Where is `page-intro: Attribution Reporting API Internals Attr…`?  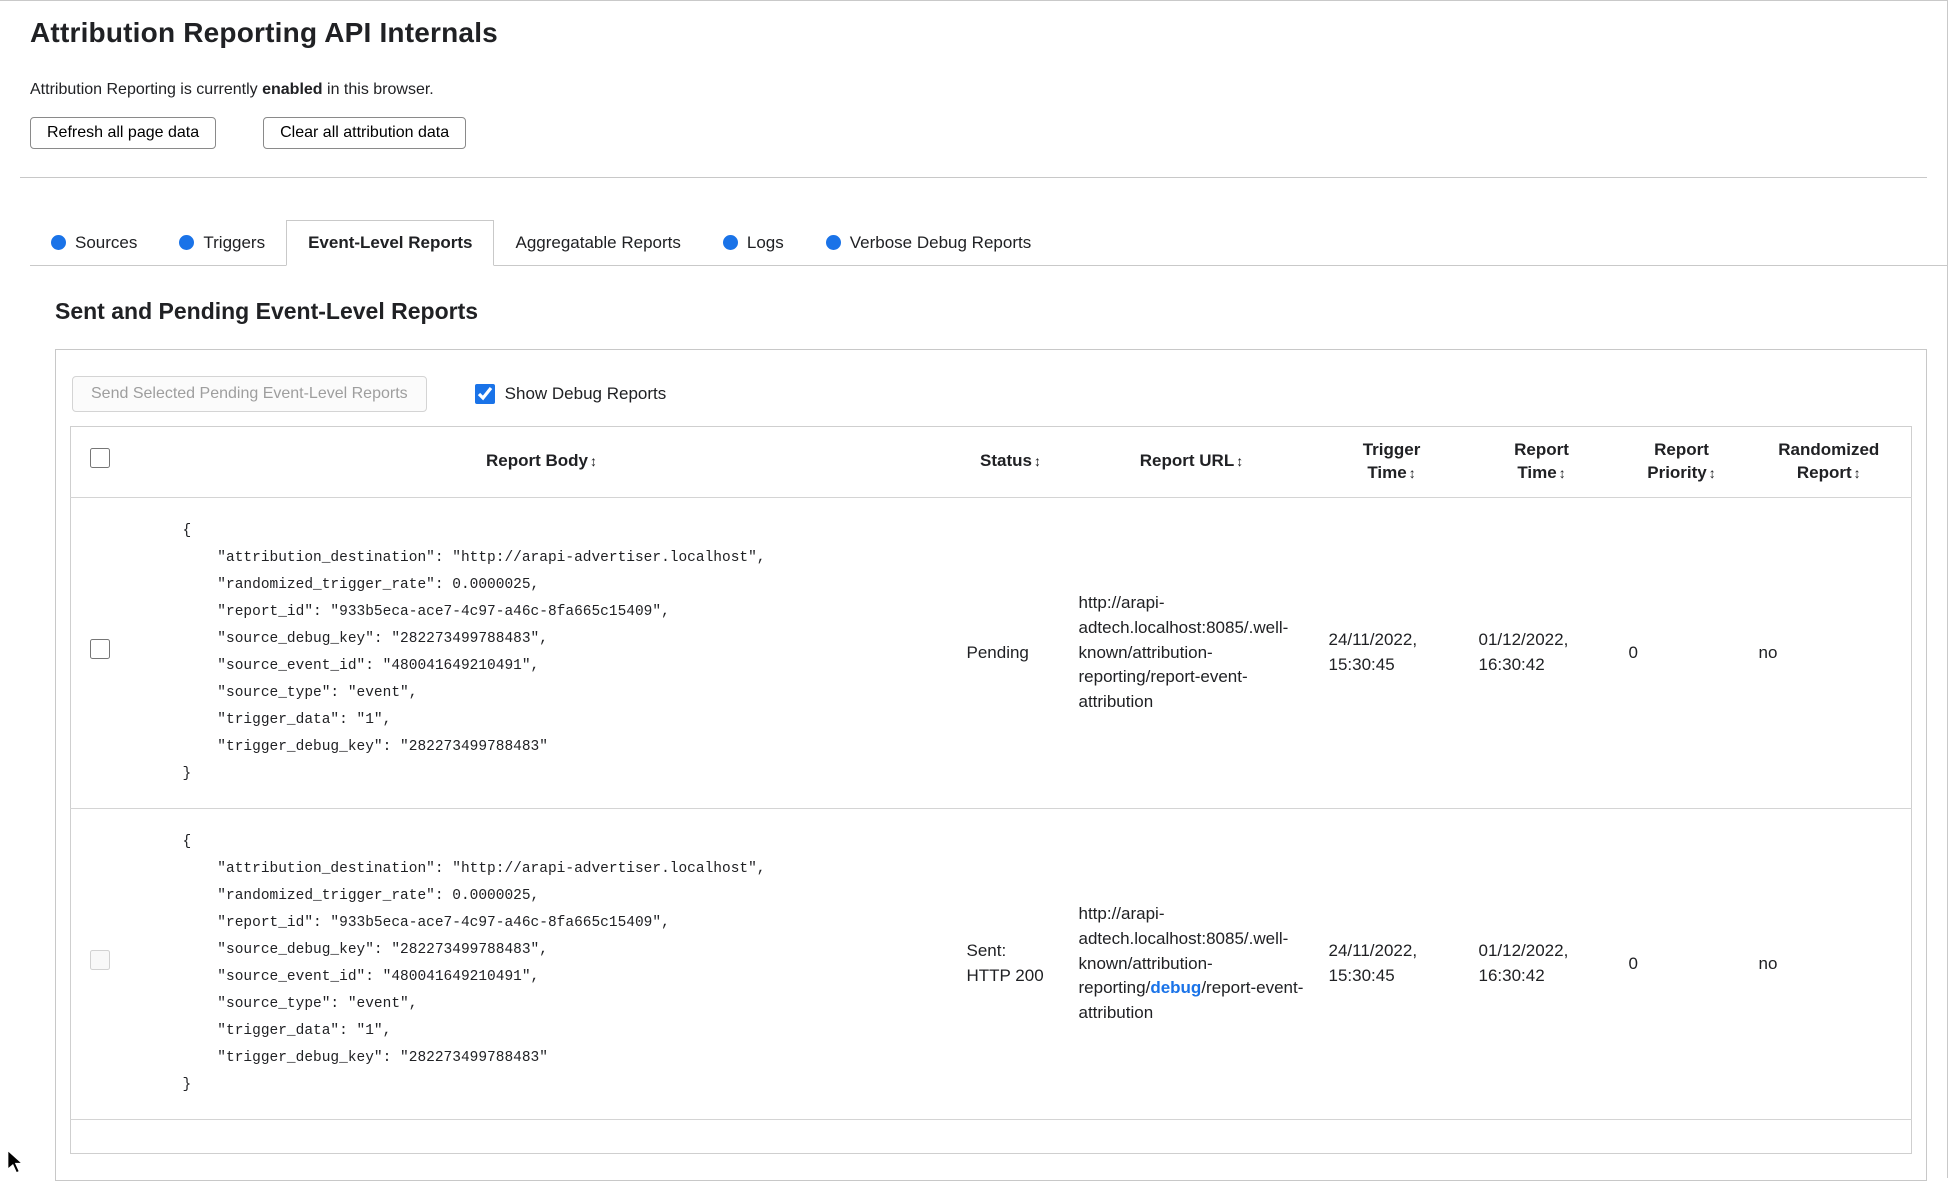
page-intro: Attribution Reporting API Internals Attr… is located at coordinates (973, 75).